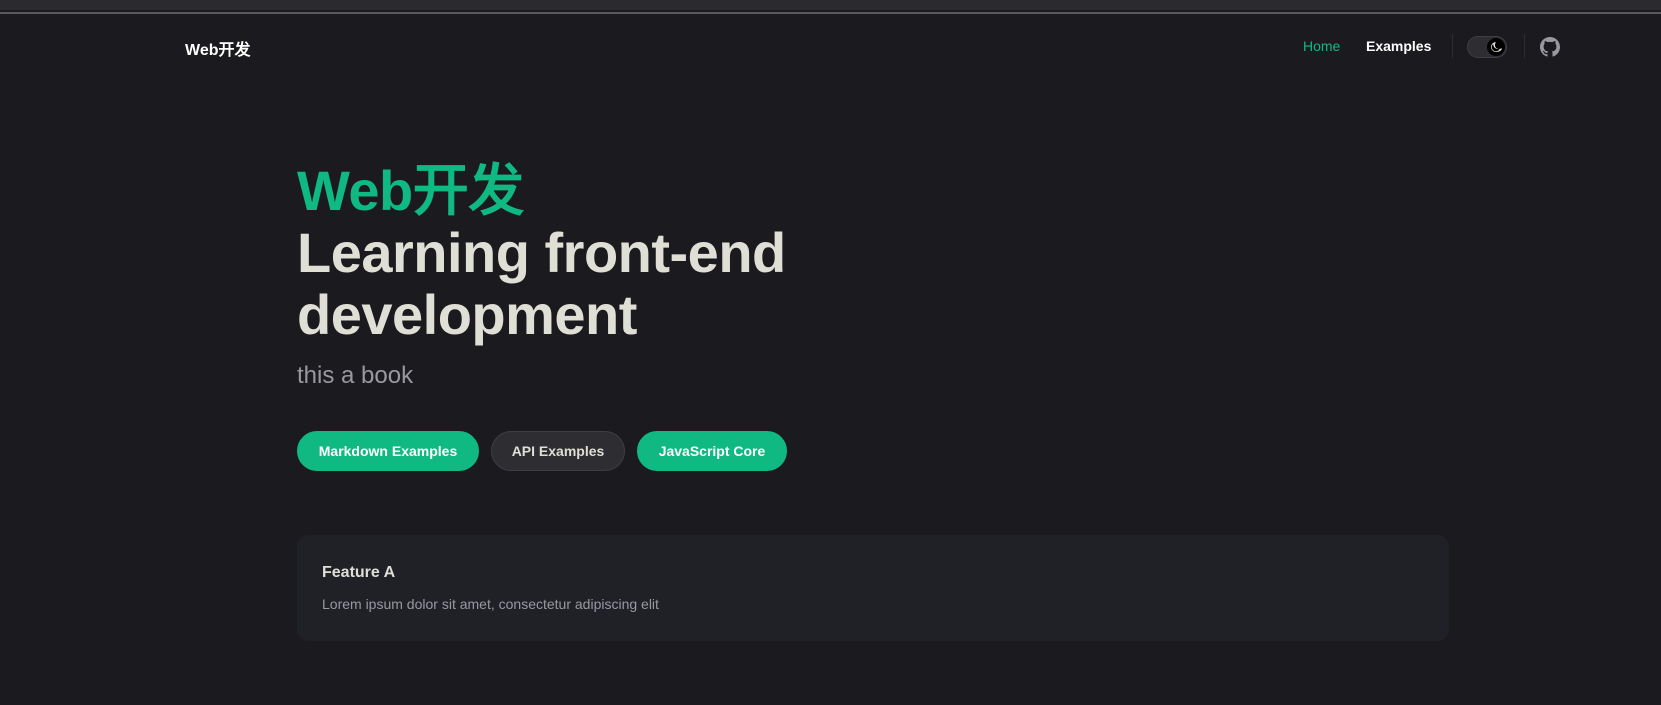 Image resolution: width=1661 pixels, height=705 pixels. I want to click on github-icon, so click(1550, 47).